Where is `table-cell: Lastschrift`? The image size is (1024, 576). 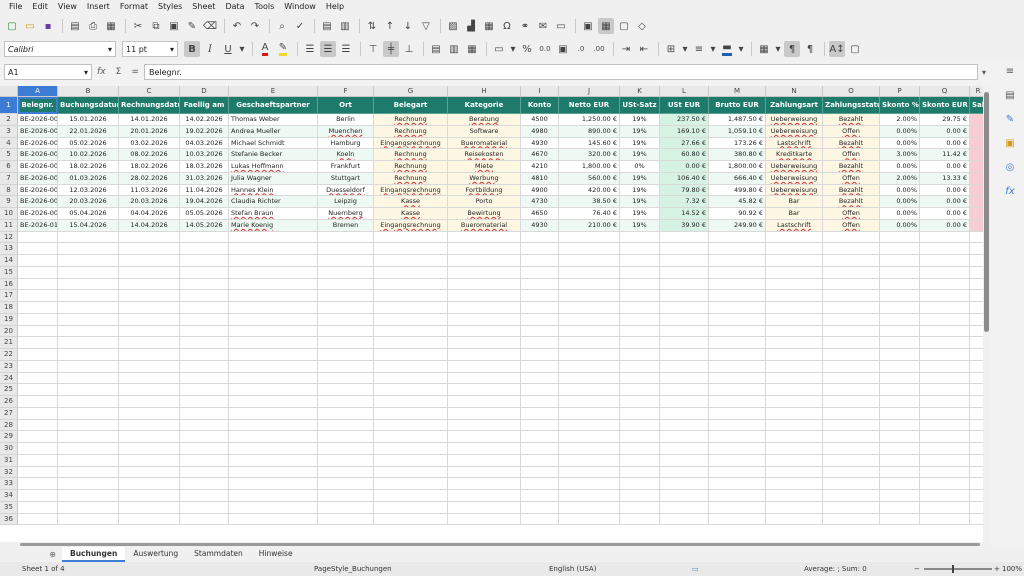
table-cell: Lastschrift is located at coordinates (794, 225).